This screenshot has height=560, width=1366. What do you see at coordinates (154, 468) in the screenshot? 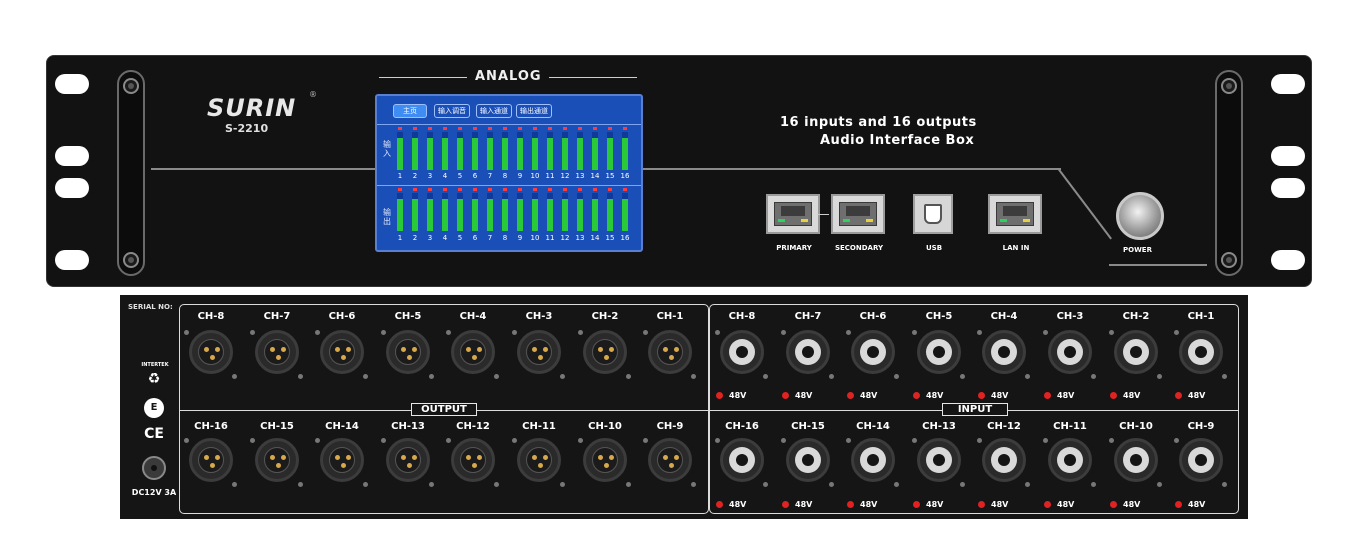
I see `dc-power-jack` at bounding box center [154, 468].